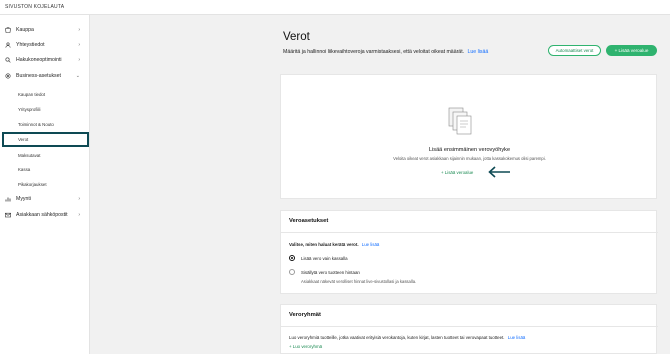  Describe the element at coordinates (36, 124) in the screenshot. I see `sidebar-subitem-label: Toiminnot & Nouto` at that location.